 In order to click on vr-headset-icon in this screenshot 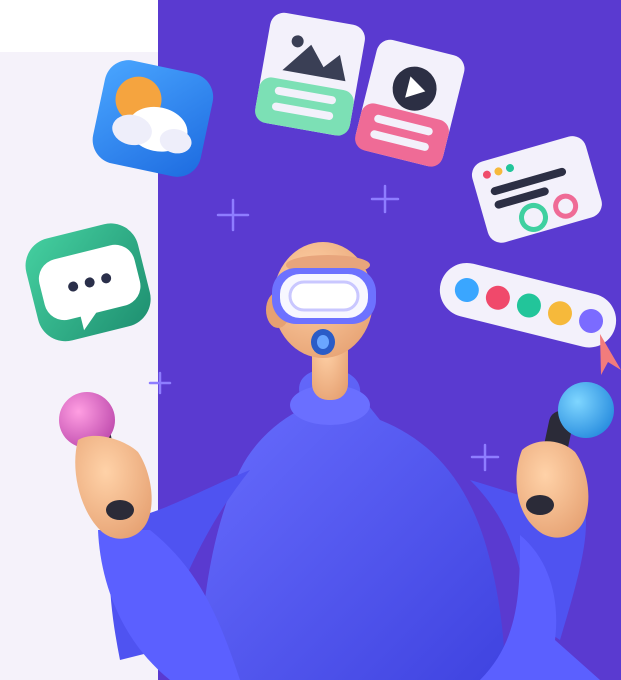, I will do `click(324, 296)`.